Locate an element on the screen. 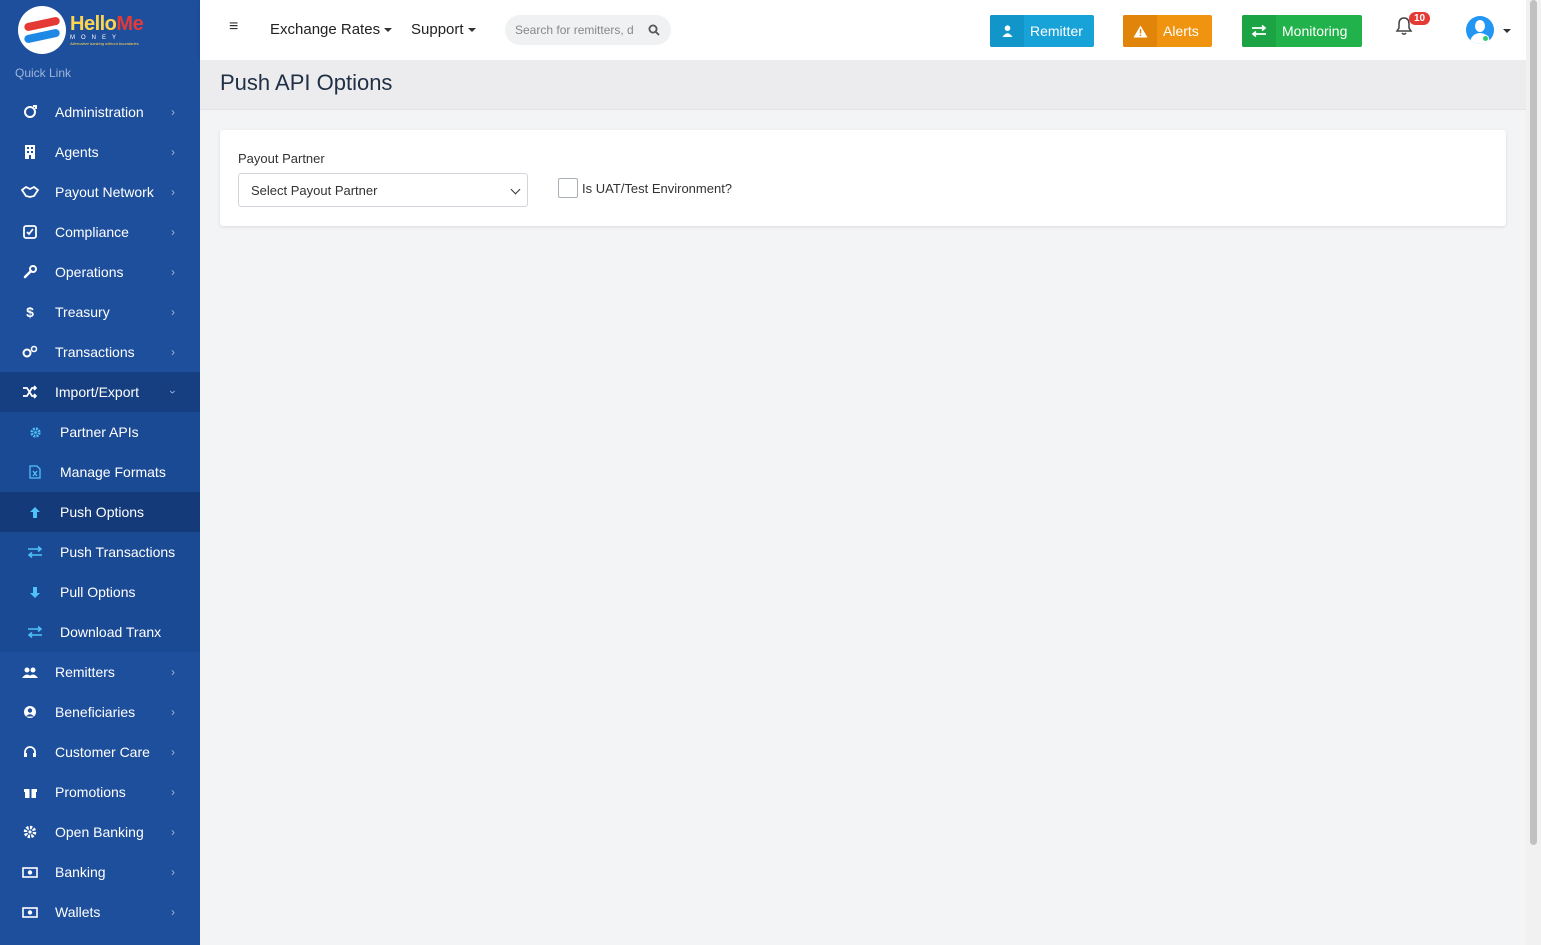  sidebar-subitem-push-options: Push Options is located at coordinates (100, 512).